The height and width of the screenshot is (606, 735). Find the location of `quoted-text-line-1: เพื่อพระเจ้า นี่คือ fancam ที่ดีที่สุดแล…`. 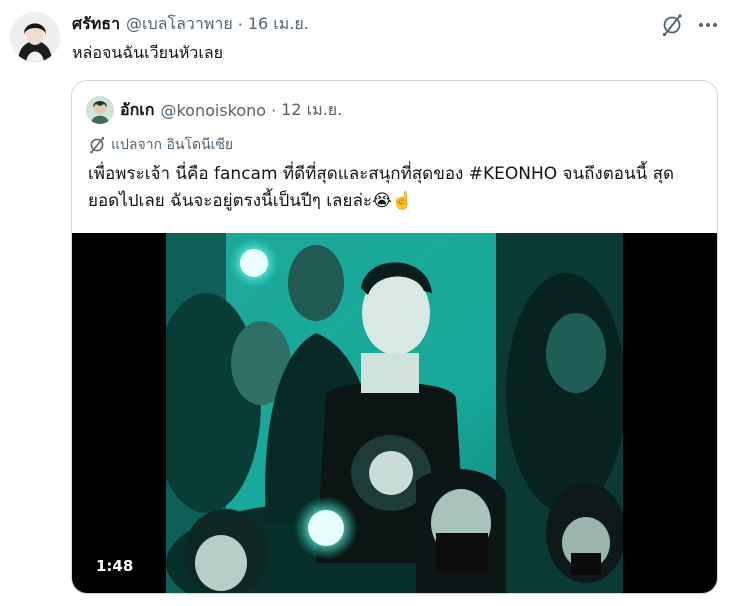

quoted-text-line-1: เพื่อพระเจ้า นี่คือ fancam ที่ดีที่สุดแล… is located at coordinates (381, 174).